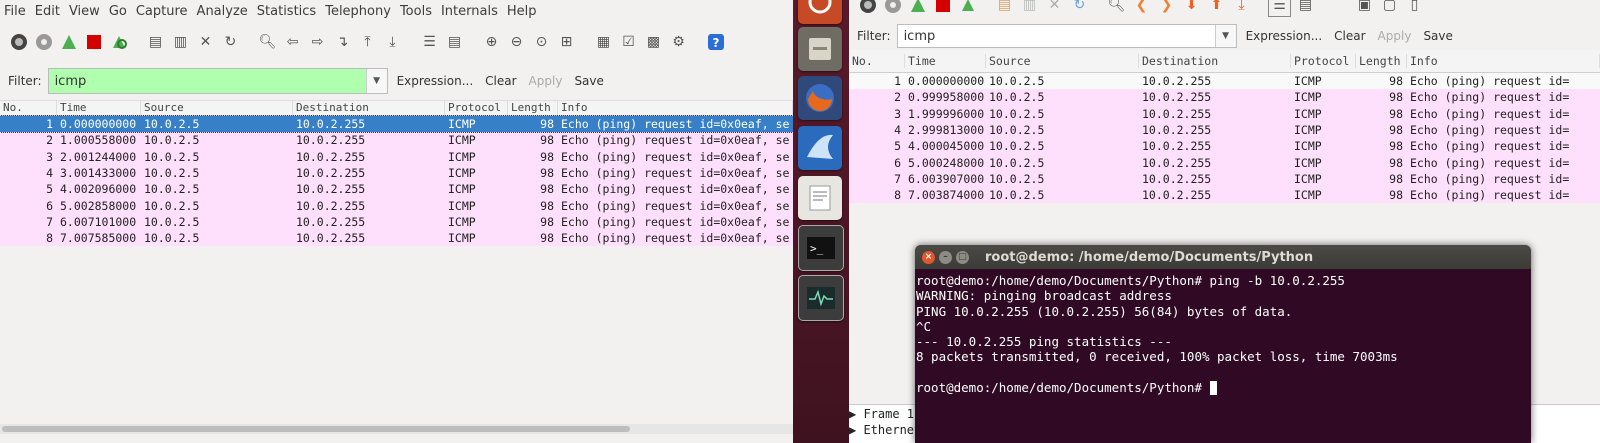 Image resolution: width=1600 pixels, height=443 pixels. What do you see at coordinates (1191, 8) in the screenshot?
I see `go-to-packet-icon: ⬇` at bounding box center [1191, 8].